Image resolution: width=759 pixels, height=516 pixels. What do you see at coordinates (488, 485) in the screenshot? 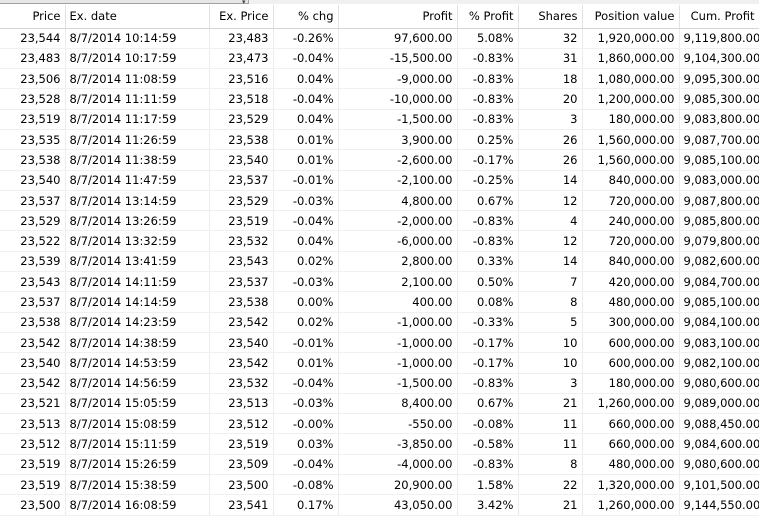
I see `cell-pct-profit: 1.58%` at bounding box center [488, 485].